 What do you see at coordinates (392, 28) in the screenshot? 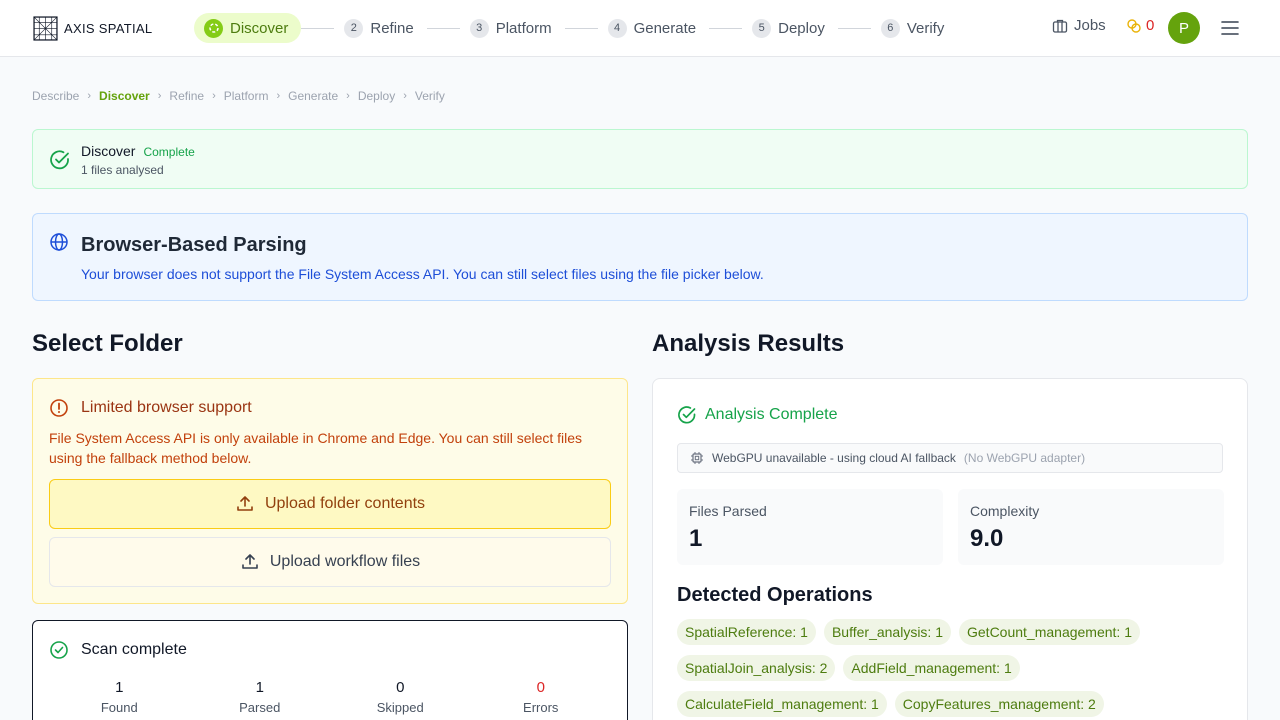
I see `step-label: Refine` at bounding box center [392, 28].